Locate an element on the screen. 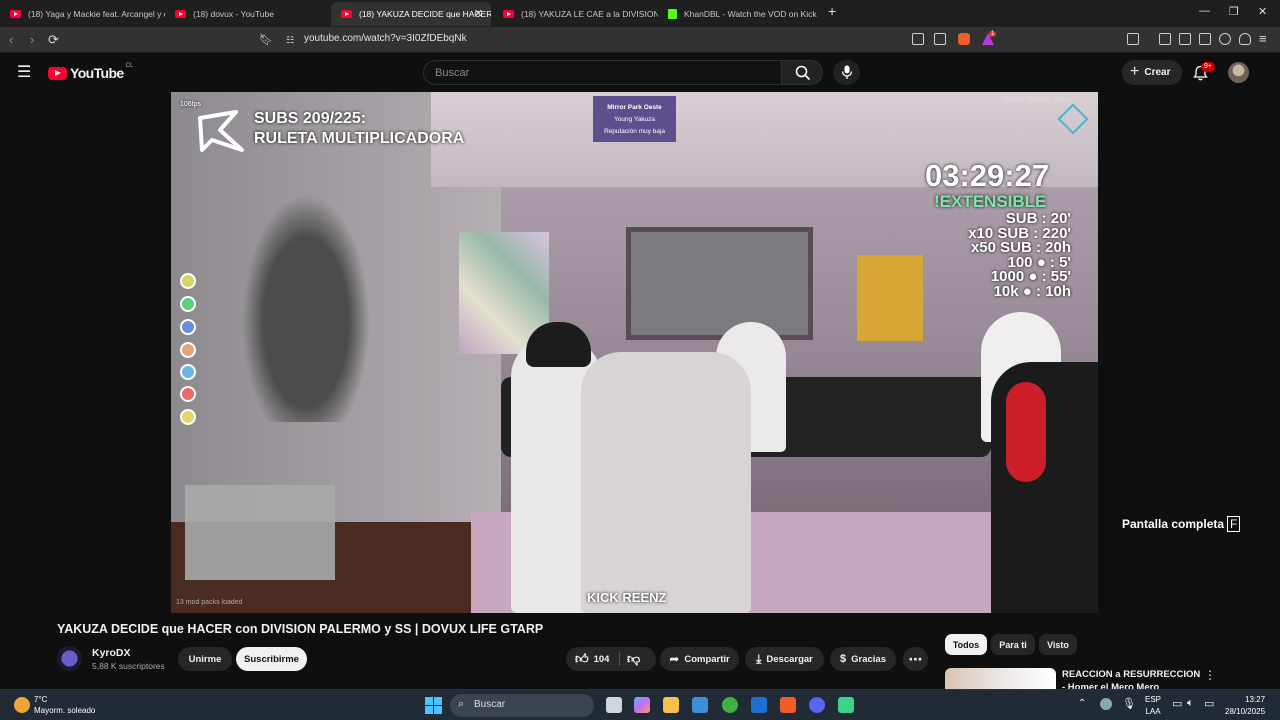 Image resolution: width=1280 pixels, height=720 pixels. minimap is located at coordinates (260, 532).